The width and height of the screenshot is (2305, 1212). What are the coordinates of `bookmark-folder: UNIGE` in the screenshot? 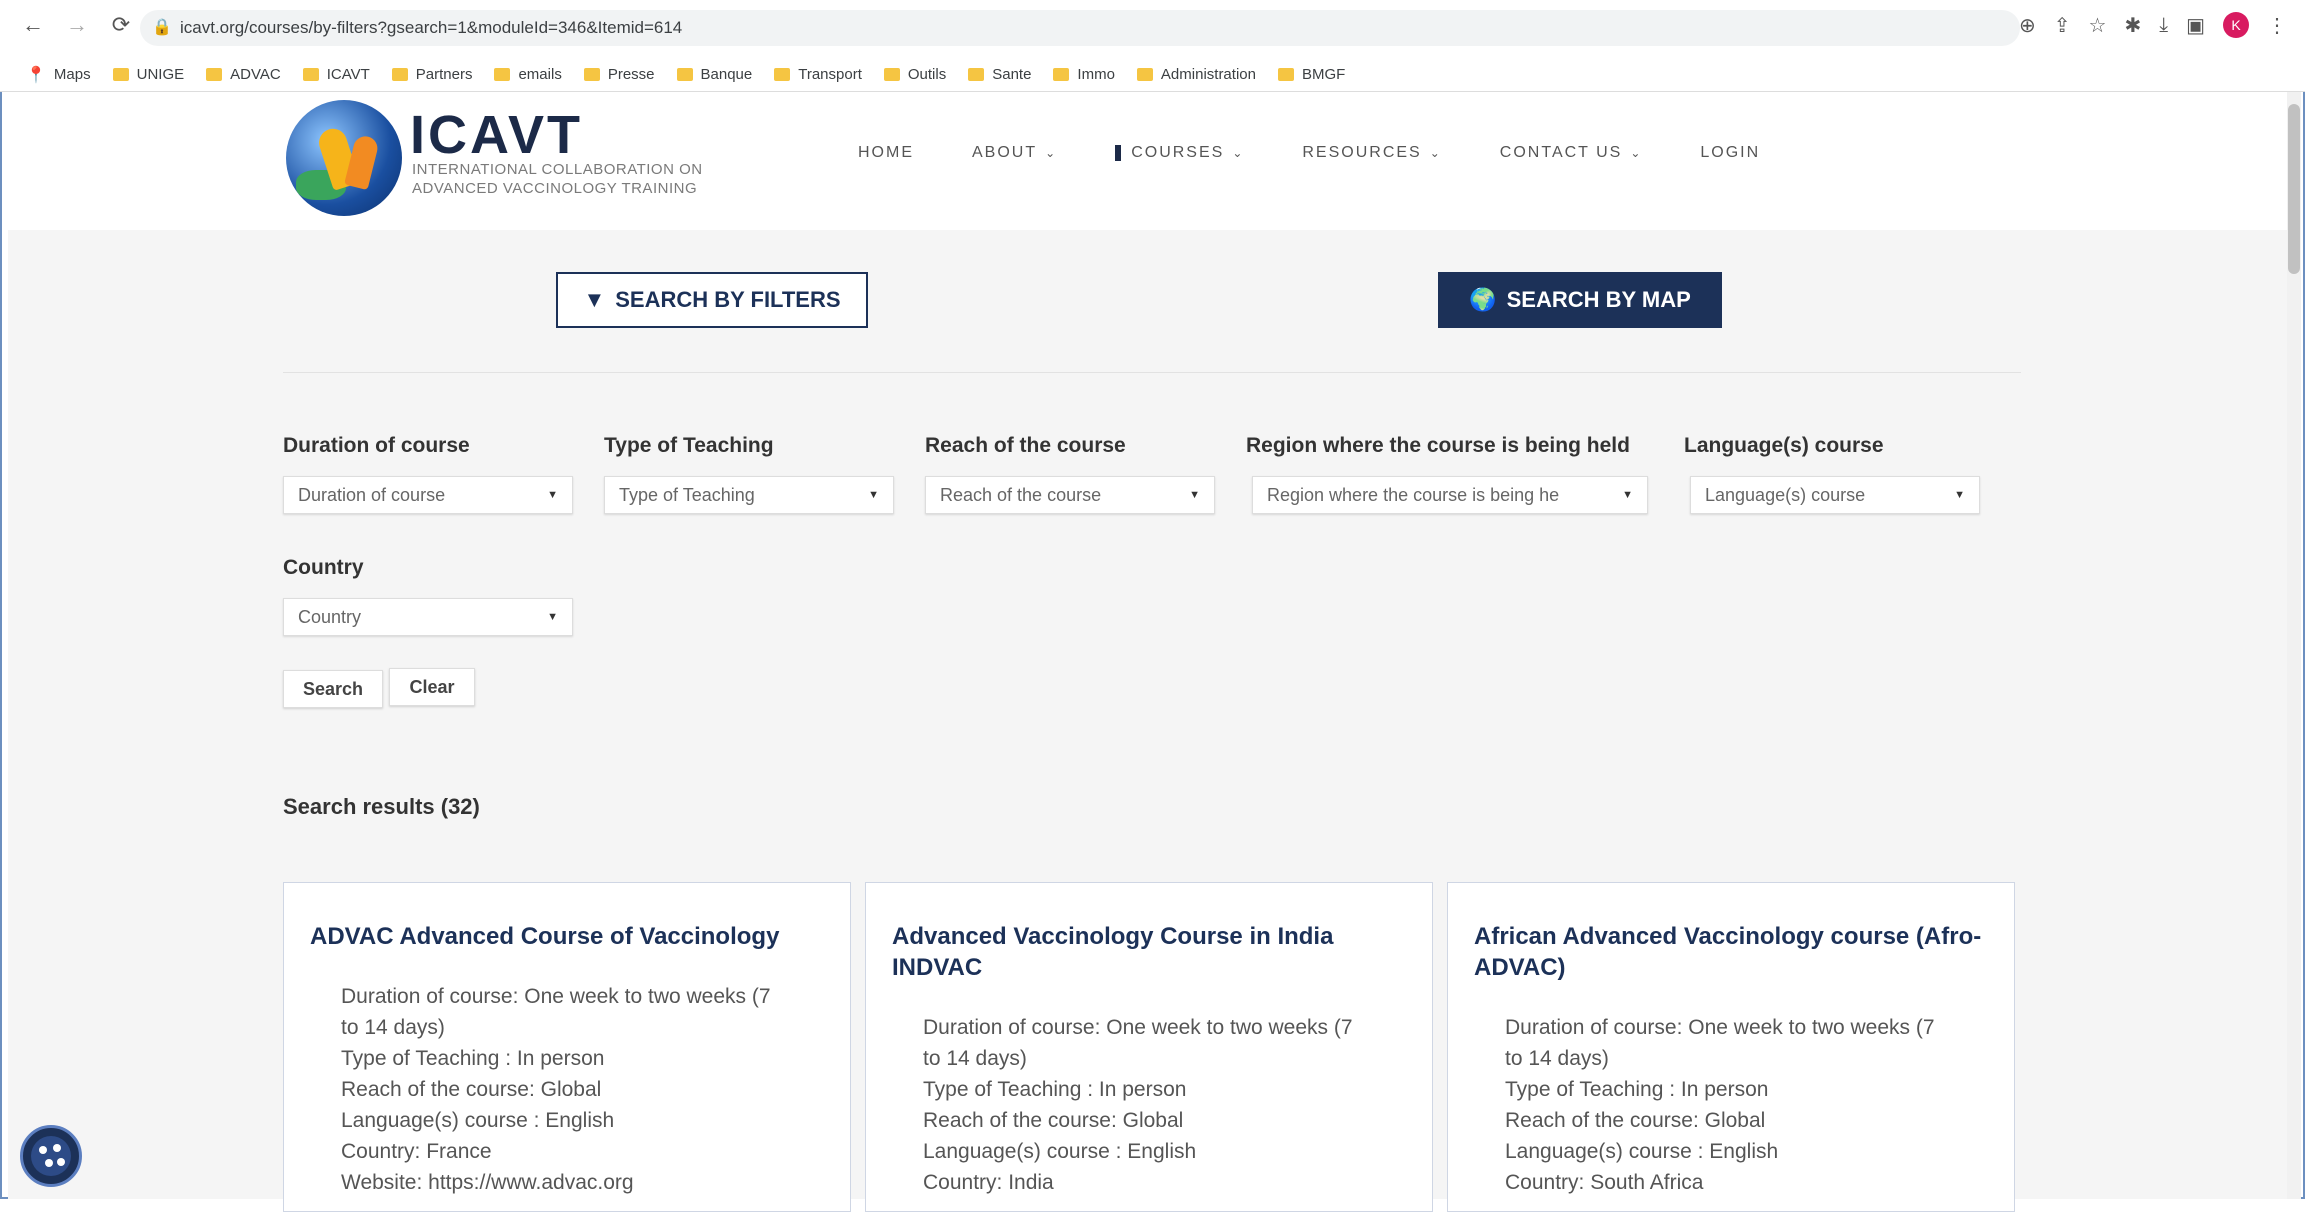 It's located at (148, 74).